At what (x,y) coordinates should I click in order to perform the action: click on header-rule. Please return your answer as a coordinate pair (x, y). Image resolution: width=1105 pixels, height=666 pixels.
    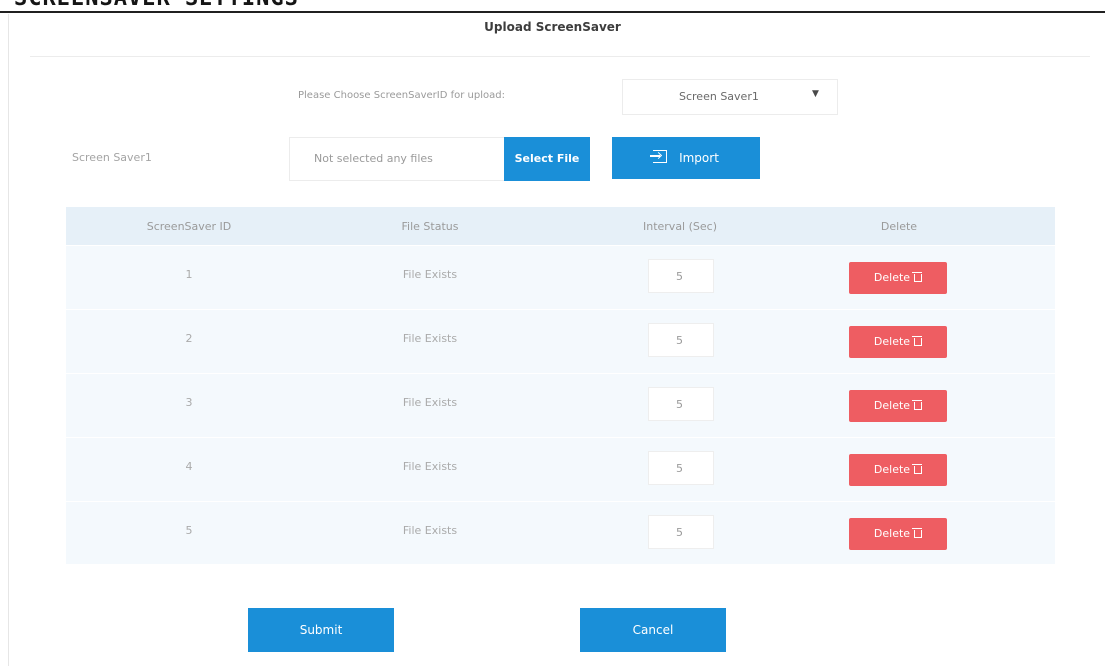
    Looking at the image, I should click on (552, 12).